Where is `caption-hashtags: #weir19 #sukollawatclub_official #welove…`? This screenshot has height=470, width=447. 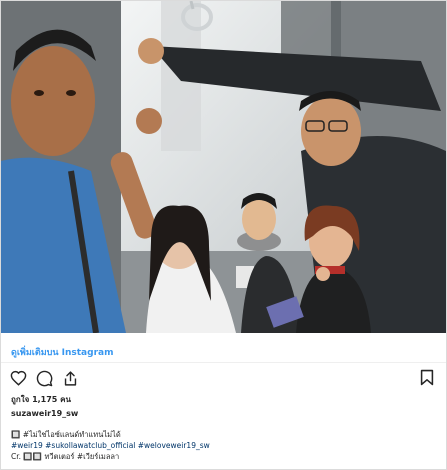
caption-hashtags: #weir19 #sukollawatclub_official #welove… is located at coordinates (223, 445).